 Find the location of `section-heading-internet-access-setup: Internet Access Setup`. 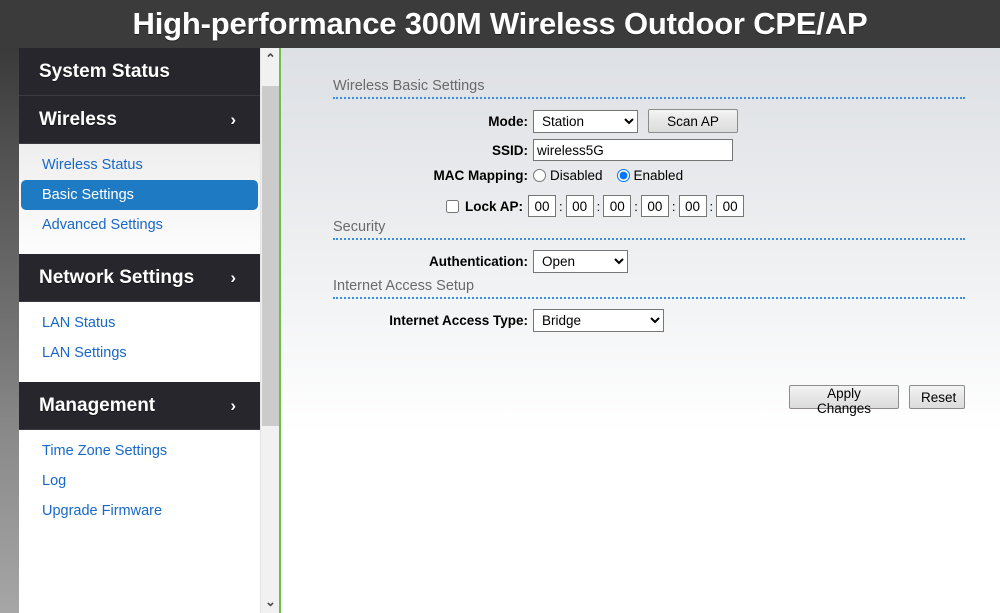

section-heading-internet-access-setup: Internet Access Setup is located at coordinates (649, 288).